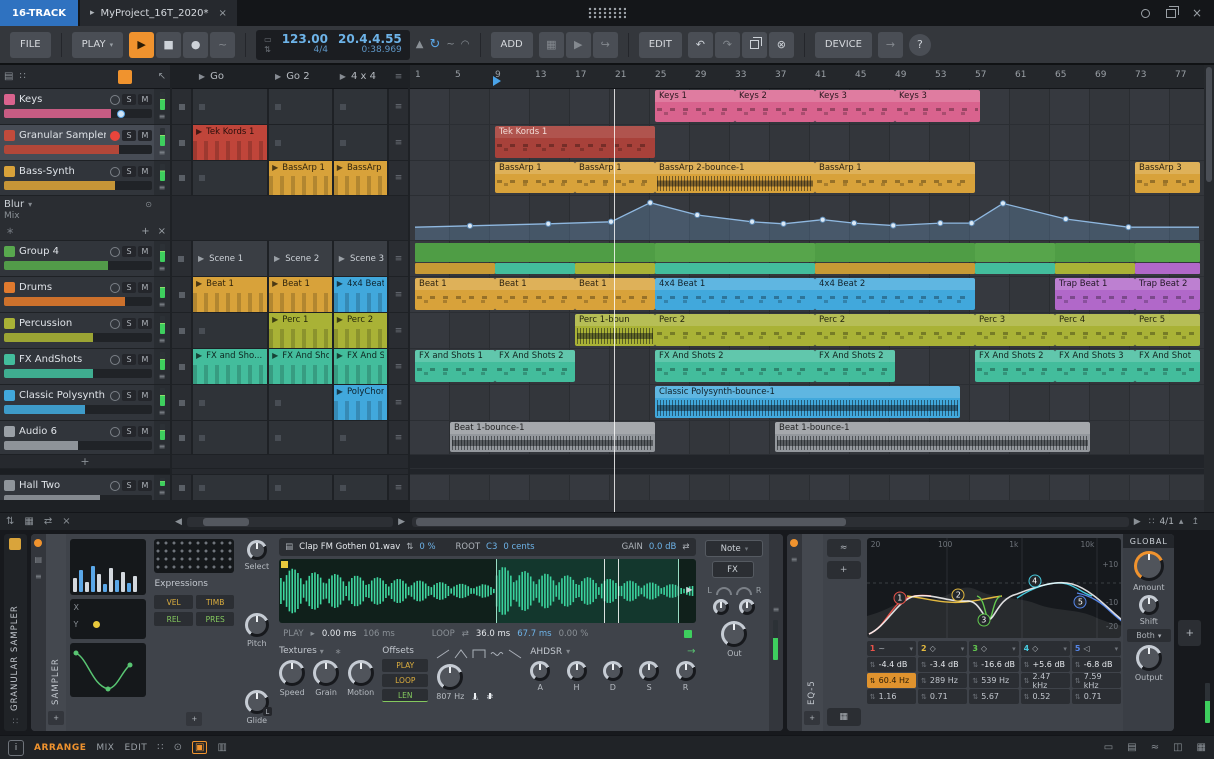  Describe the element at coordinates (943, 648) in the screenshot. I see `eq-band-type-select: 2 ◇ ▾` at that location.